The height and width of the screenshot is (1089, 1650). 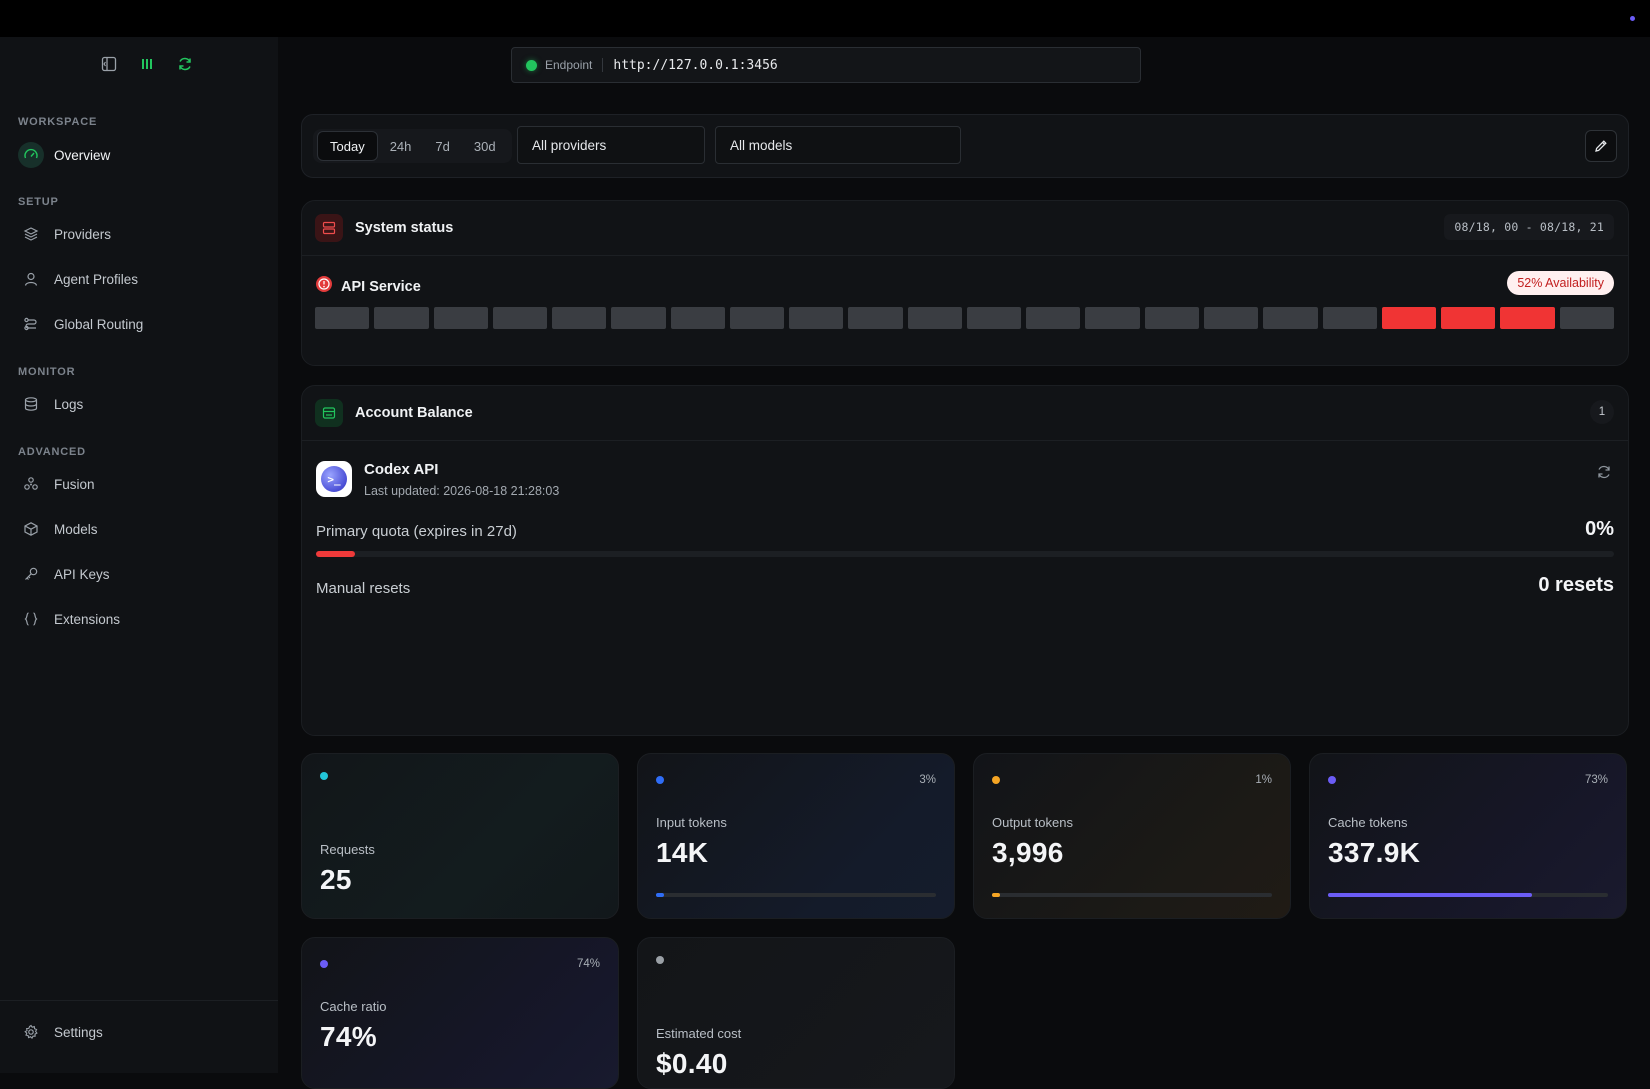 What do you see at coordinates (82, 155) in the screenshot?
I see `sidebar-item-label: Overview` at bounding box center [82, 155].